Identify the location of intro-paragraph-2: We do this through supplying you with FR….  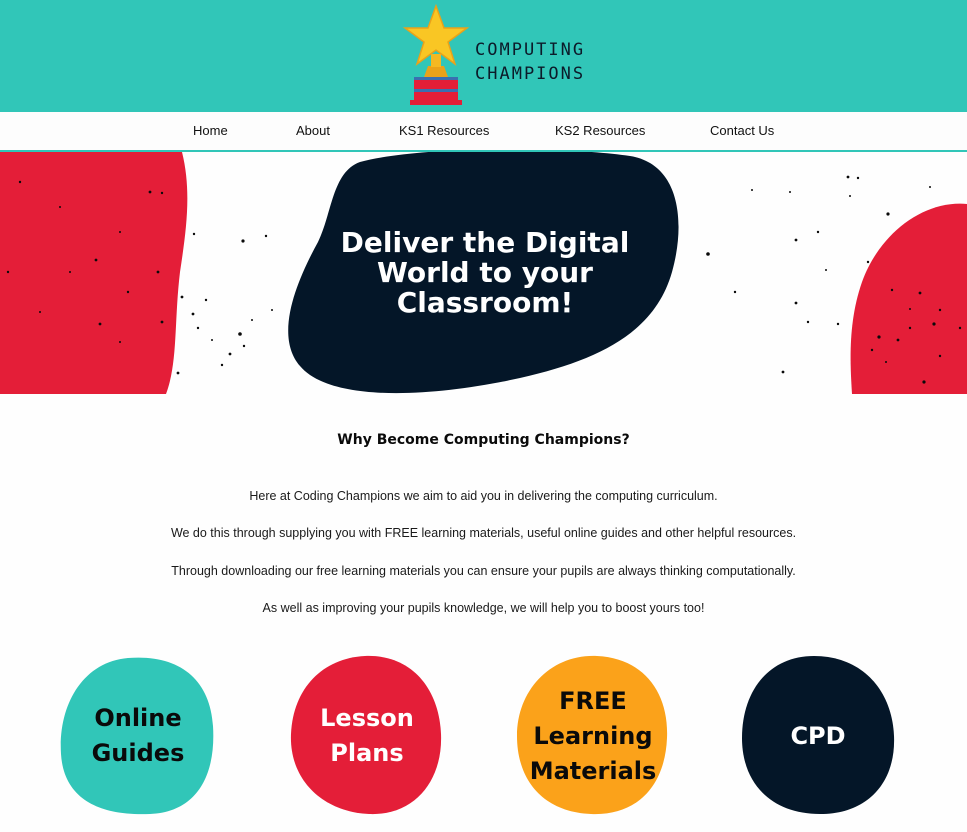
(483, 533).